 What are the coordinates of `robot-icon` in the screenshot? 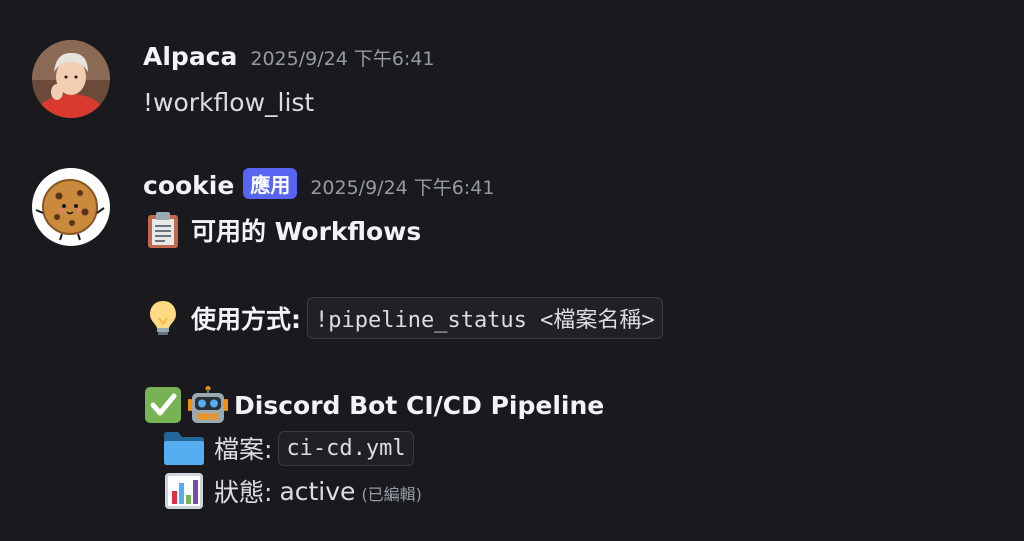 It's located at (208, 405).